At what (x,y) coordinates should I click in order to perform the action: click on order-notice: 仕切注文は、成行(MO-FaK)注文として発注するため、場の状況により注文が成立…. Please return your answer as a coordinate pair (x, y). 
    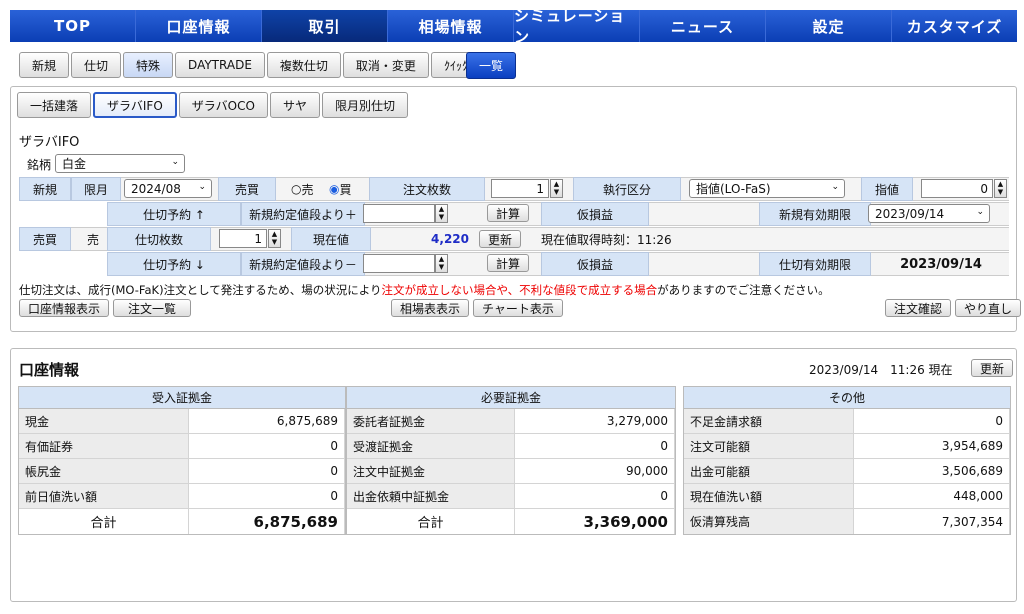
    Looking at the image, I should click on (424, 290).